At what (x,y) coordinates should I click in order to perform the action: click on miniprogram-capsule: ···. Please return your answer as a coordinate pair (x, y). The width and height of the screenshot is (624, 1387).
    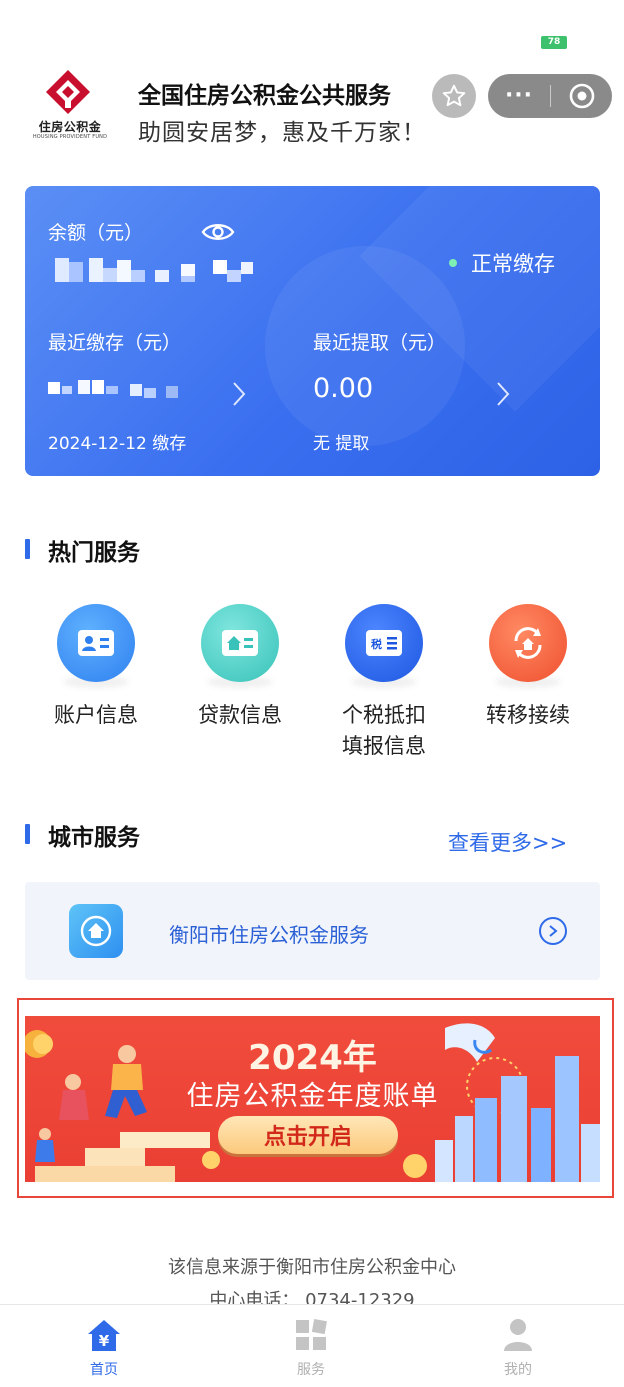
    Looking at the image, I should click on (550, 96).